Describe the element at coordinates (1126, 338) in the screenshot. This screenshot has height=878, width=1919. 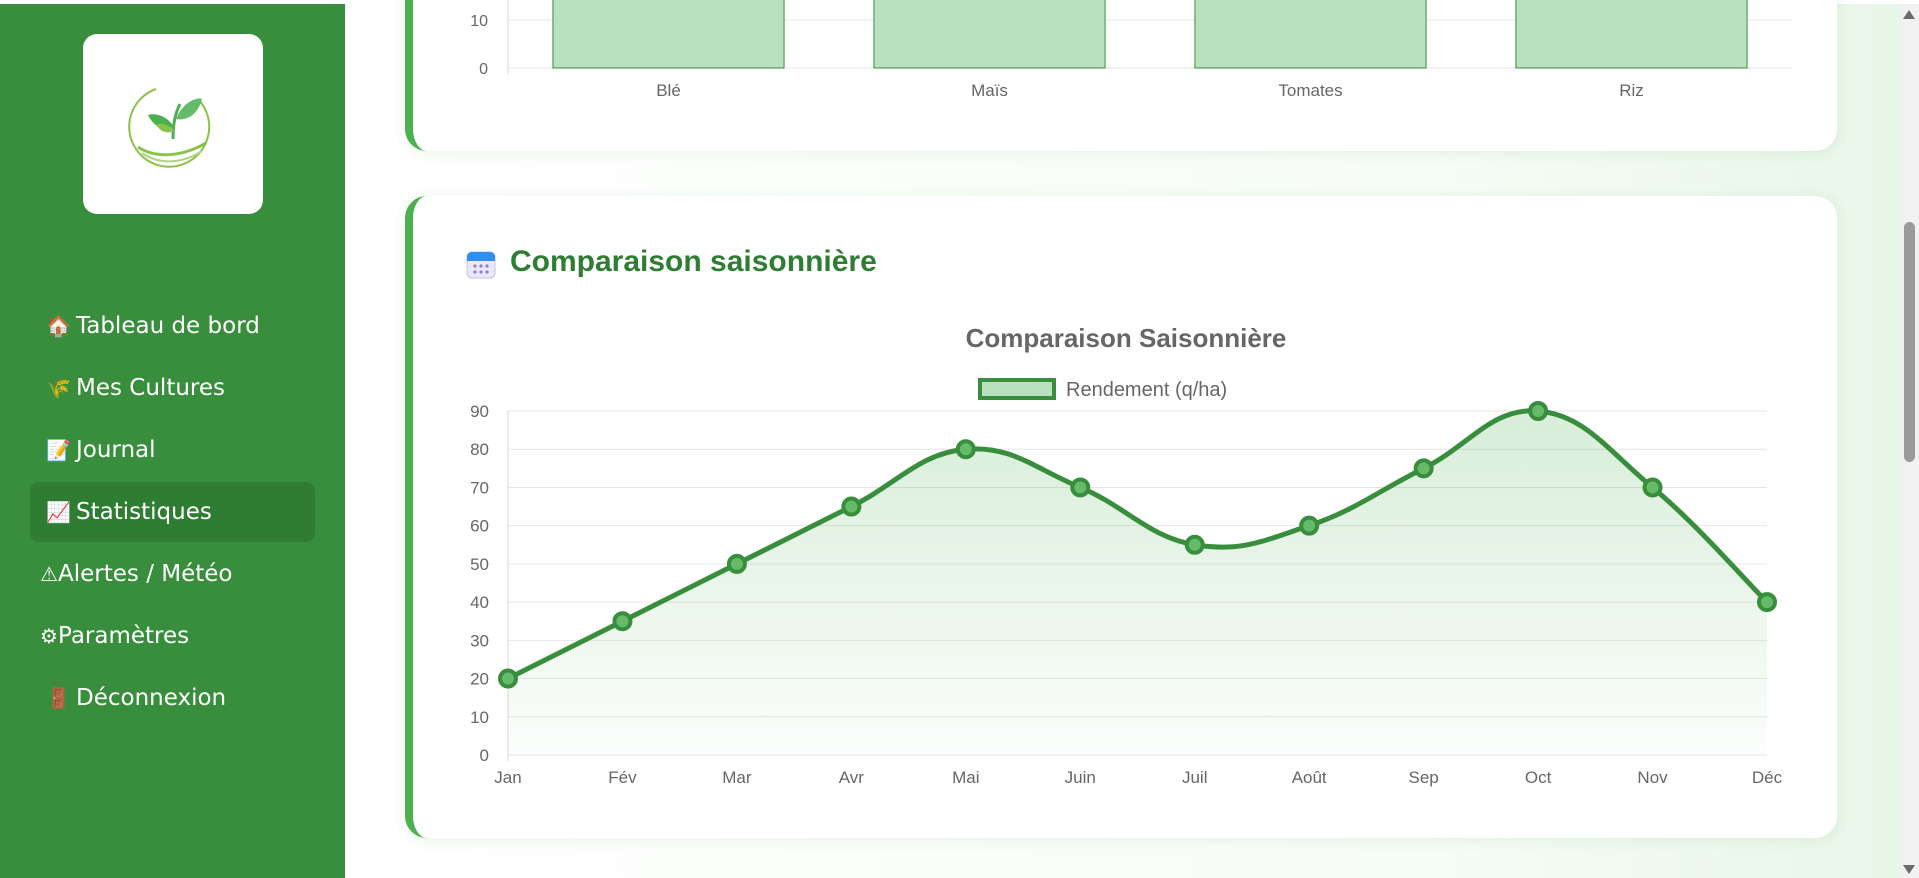
I see `chart-title: Comparaison Saisonnière` at that location.